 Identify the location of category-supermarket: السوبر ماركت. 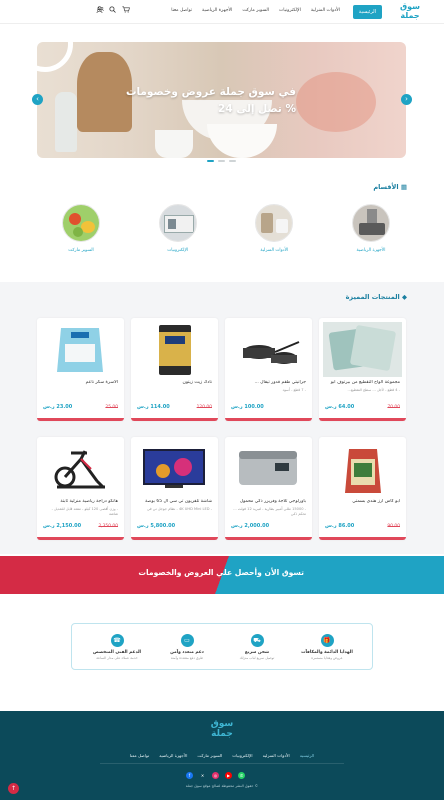
(81, 228).